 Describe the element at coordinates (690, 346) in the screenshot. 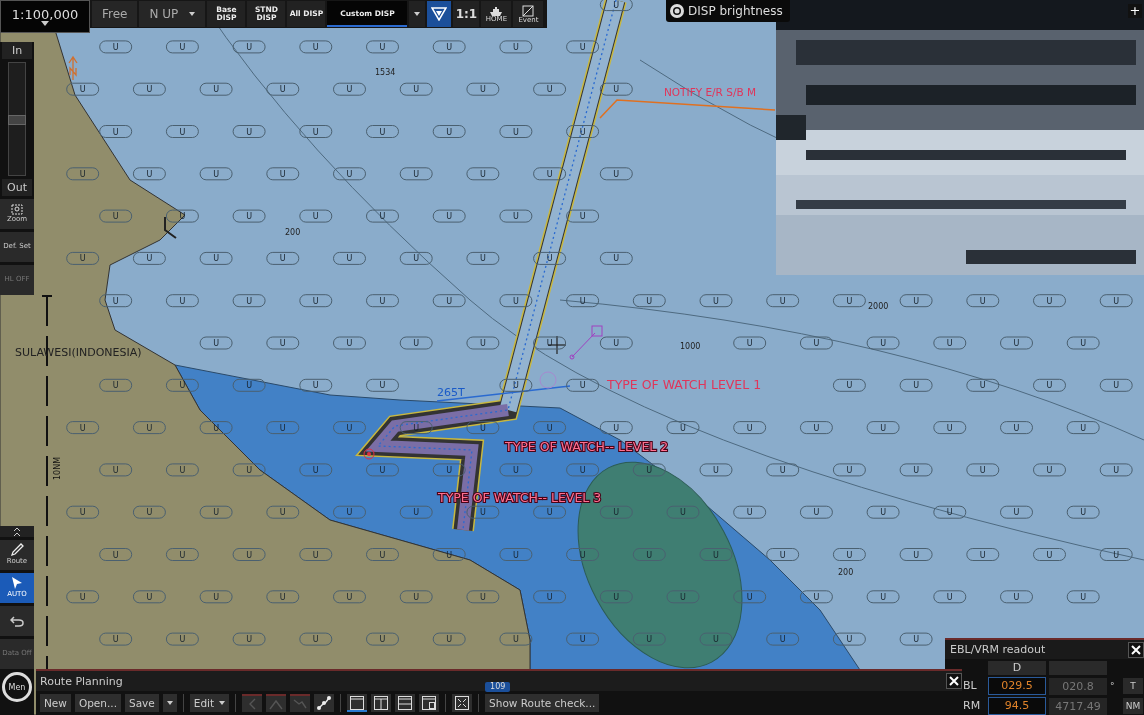

I see `depth-label: 1000` at that location.